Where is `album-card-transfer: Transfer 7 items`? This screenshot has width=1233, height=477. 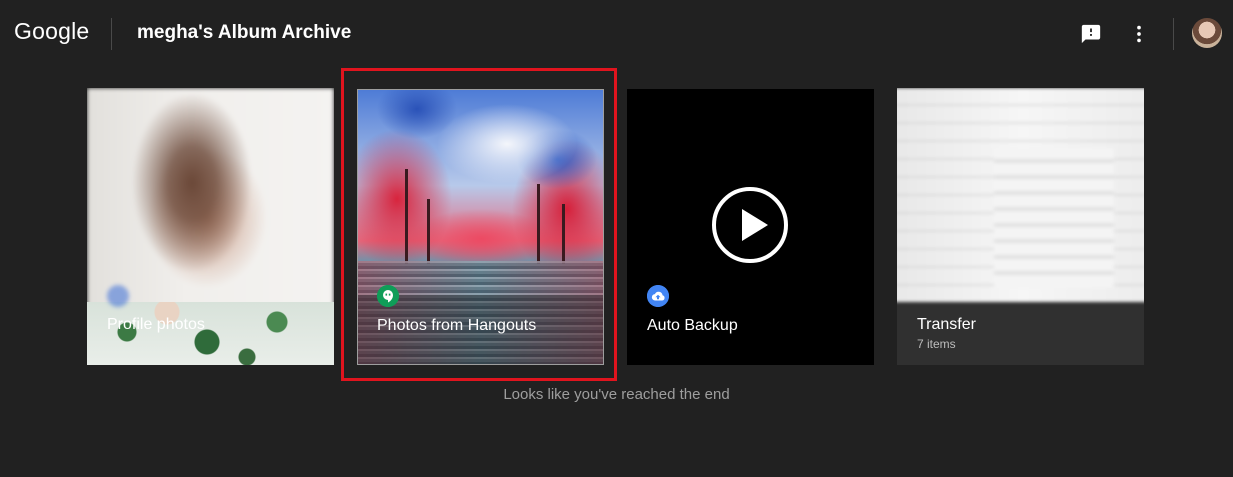
album-card-transfer: Transfer 7 items is located at coordinates (1020, 226).